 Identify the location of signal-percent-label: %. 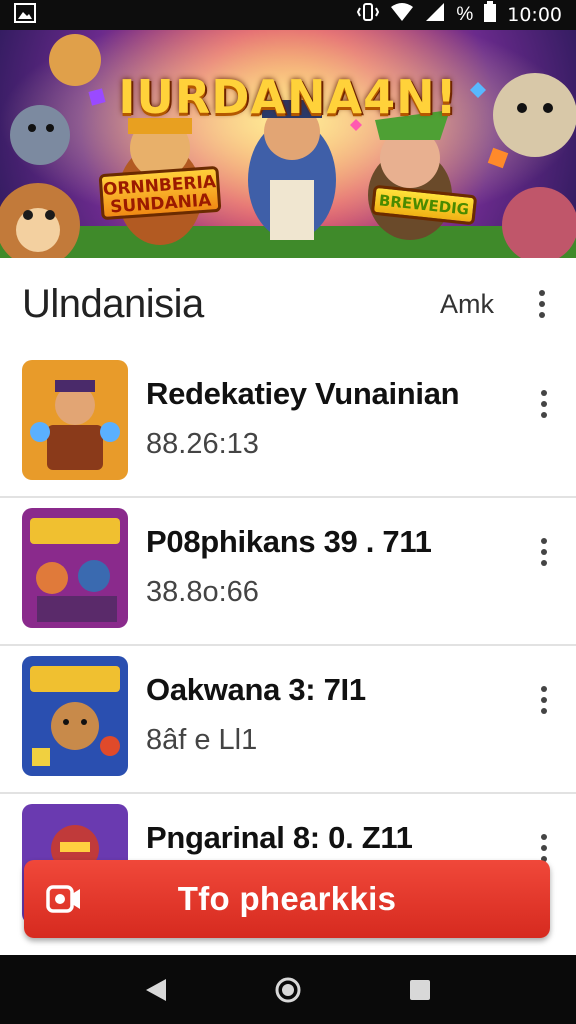
(465, 14).